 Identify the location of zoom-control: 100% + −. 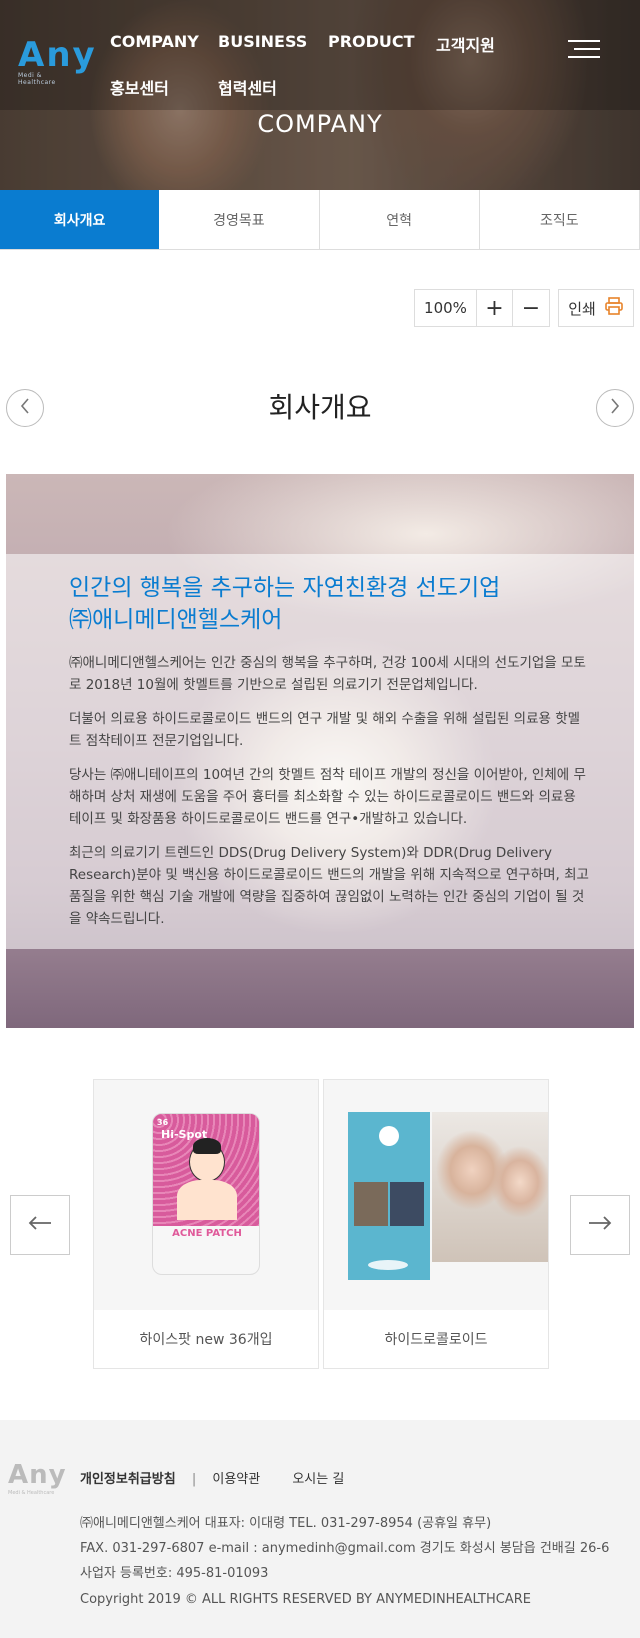
(482, 308).